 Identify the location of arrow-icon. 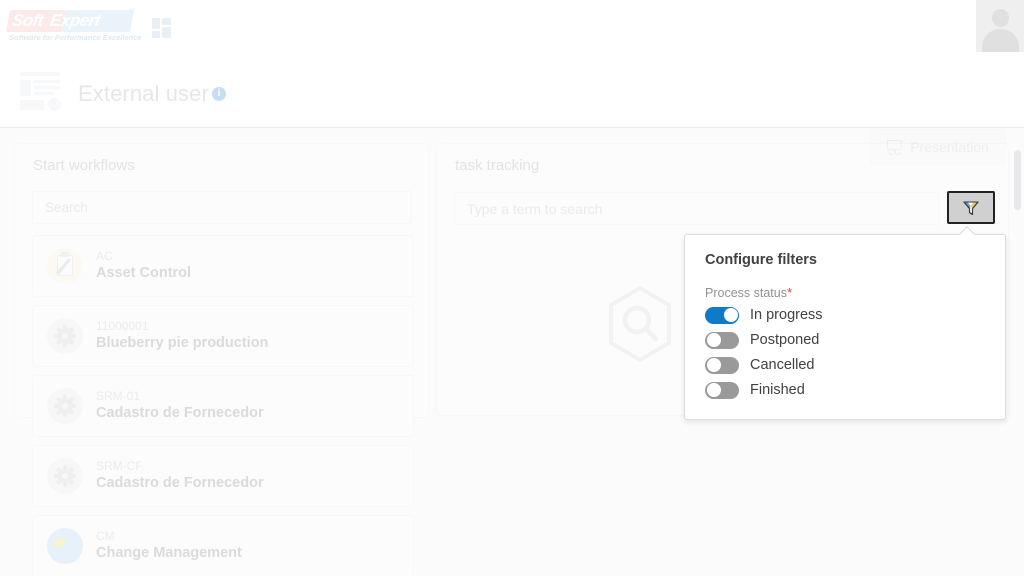
(65, 546).